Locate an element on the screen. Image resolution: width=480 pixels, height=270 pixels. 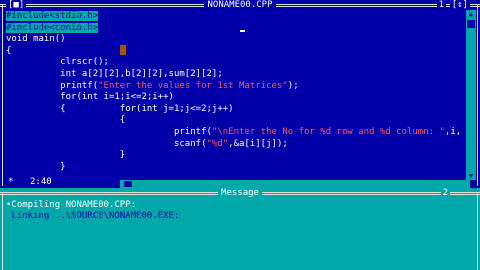
code-line: clrscr(); is located at coordinates (233, 63).